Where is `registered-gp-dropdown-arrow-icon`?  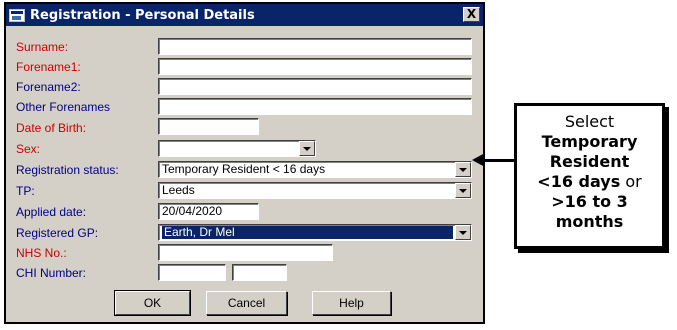 registered-gp-dropdown-arrow-icon is located at coordinates (463, 232).